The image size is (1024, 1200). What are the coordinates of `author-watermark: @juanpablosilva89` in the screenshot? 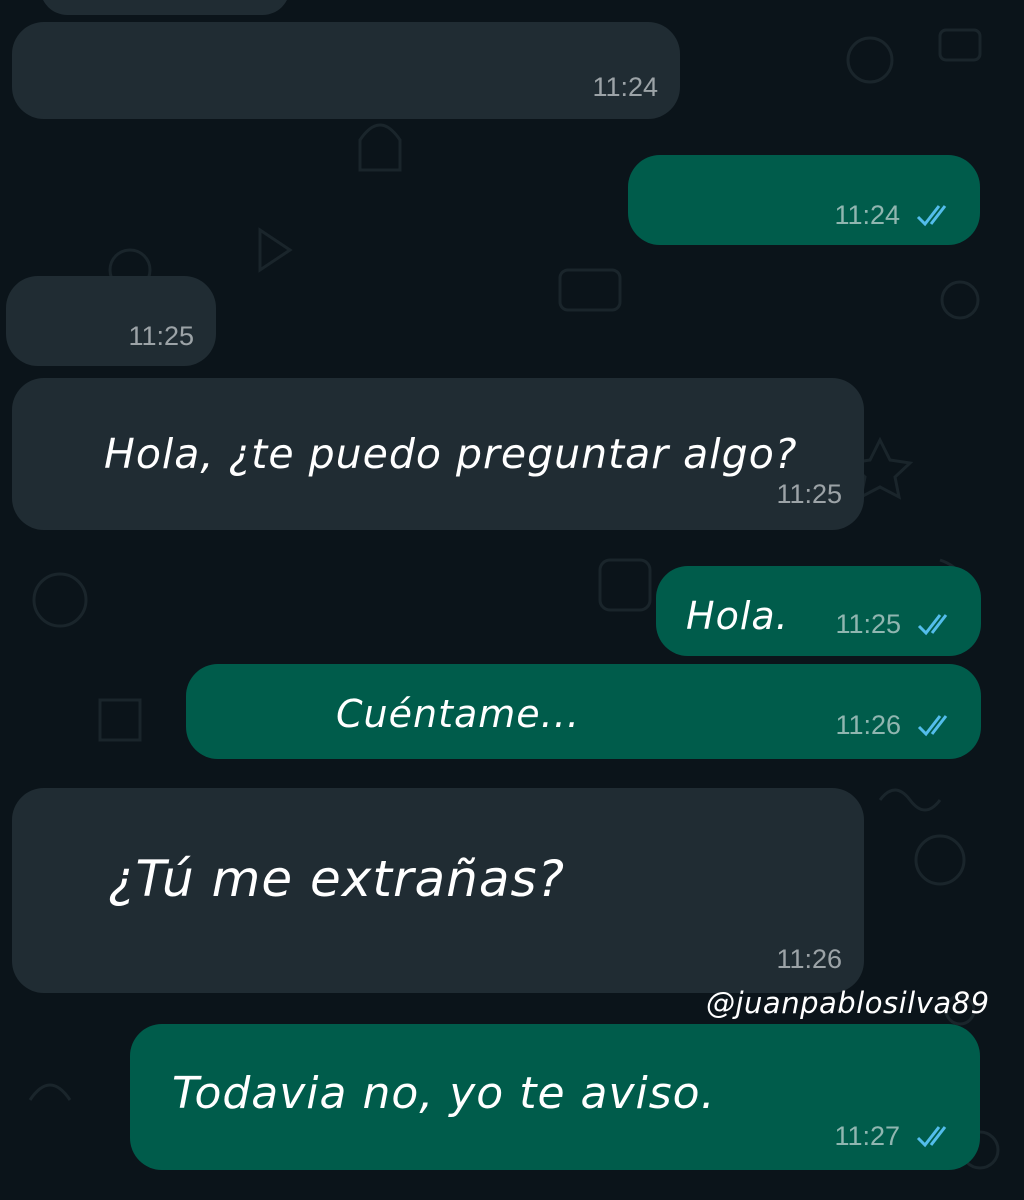 It's located at (848, 1003).